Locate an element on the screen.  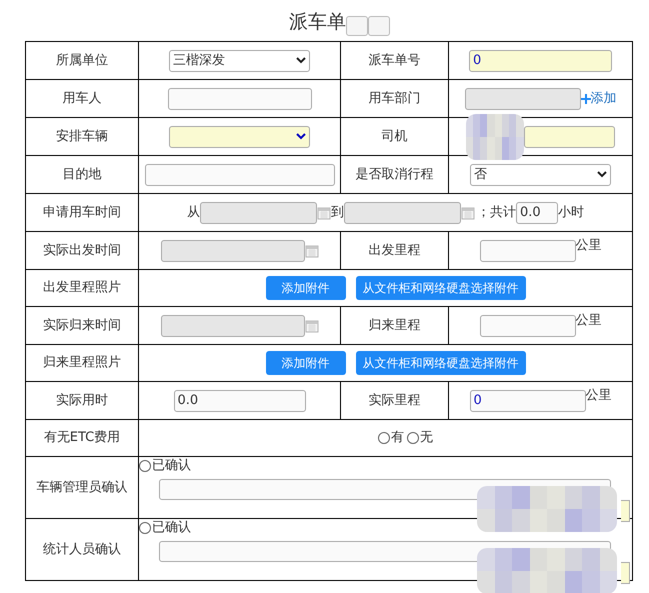
driver-field is located at coordinates (569, 137).